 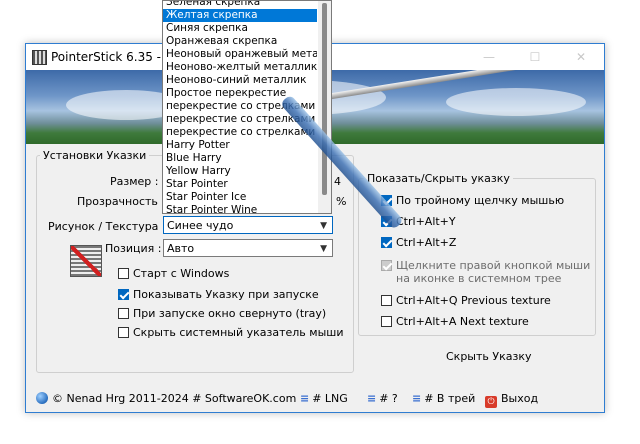 What do you see at coordinates (240, 5) in the screenshot?
I see `dropdown-item: Зеленая скрепка` at bounding box center [240, 5].